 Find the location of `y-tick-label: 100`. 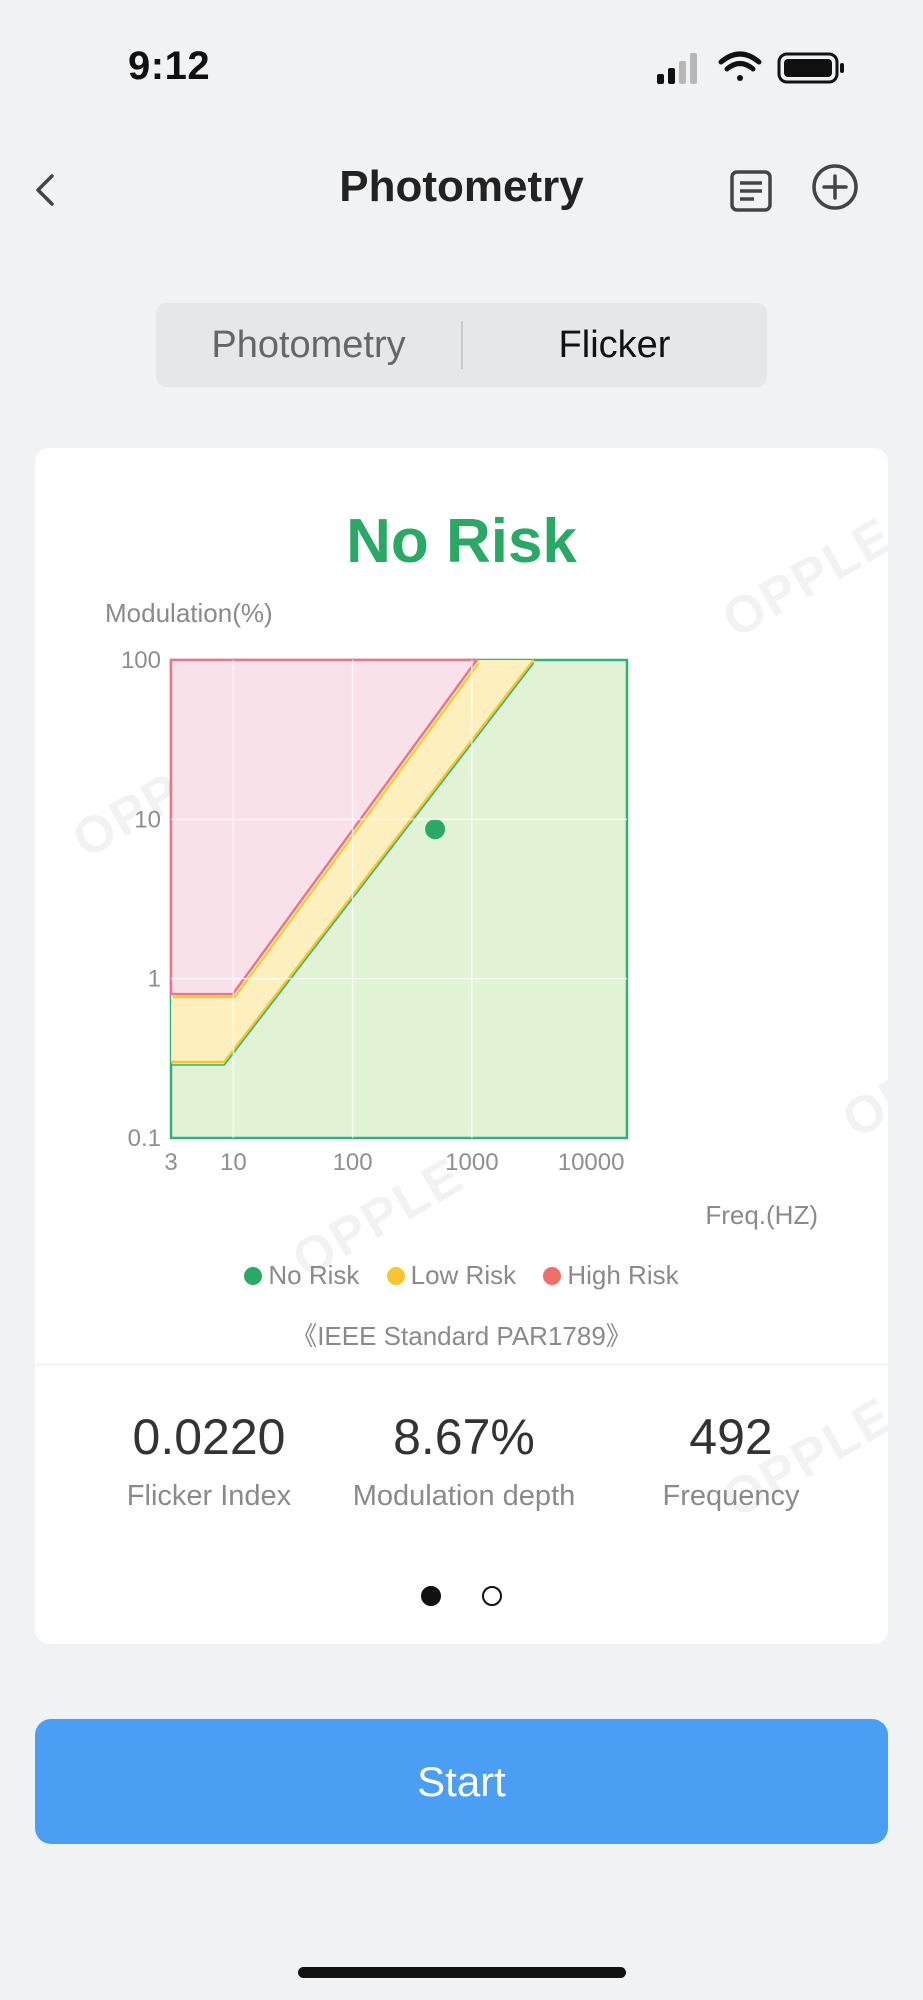

y-tick-label: 100 is located at coordinates (141, 660).